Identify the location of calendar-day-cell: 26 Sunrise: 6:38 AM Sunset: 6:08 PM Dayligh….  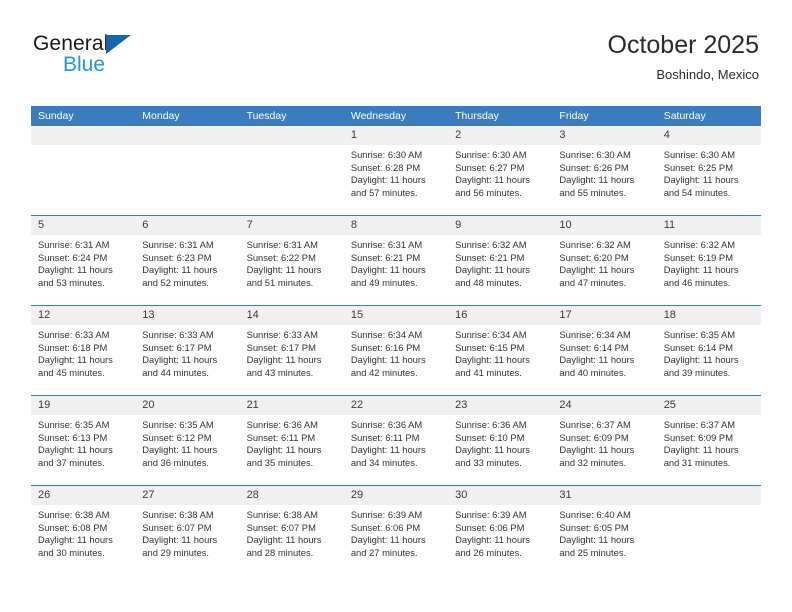
(83, 530).